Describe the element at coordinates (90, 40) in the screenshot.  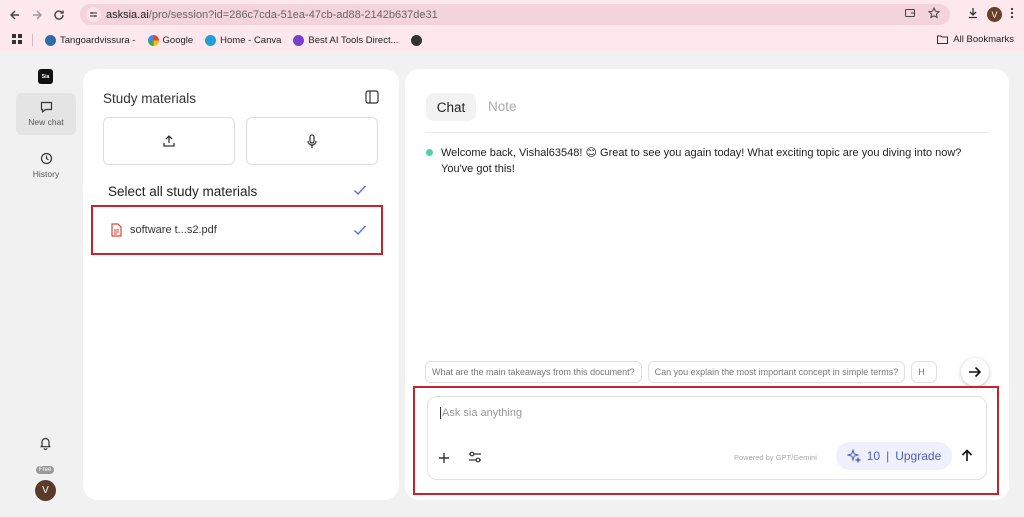
I see `bookmark-tangoardvissura: Tangoardvissura -` at that location.